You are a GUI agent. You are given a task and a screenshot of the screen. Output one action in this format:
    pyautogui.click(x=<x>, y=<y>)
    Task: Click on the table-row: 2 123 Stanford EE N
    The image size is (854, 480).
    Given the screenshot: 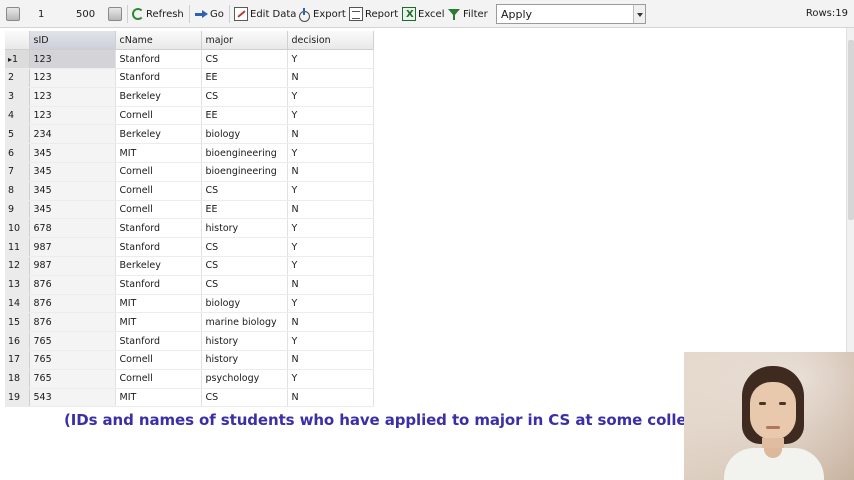 What is the action you would take?
    pyautogui.click(x=189, y=78)
    